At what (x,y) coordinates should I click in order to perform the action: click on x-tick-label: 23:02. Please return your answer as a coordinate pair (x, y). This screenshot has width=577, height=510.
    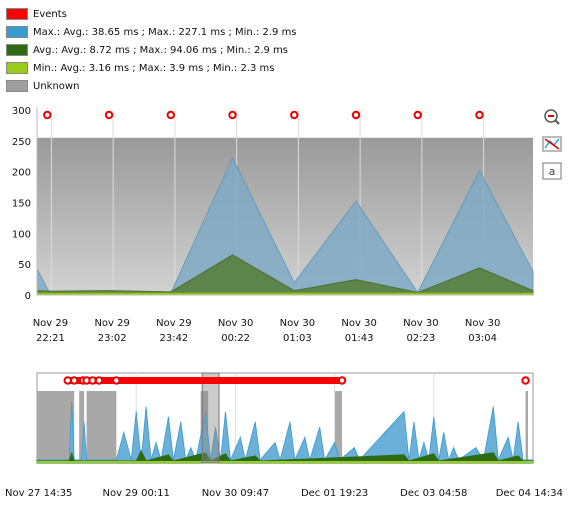
    Looking at the image, I should click on (112, 338).